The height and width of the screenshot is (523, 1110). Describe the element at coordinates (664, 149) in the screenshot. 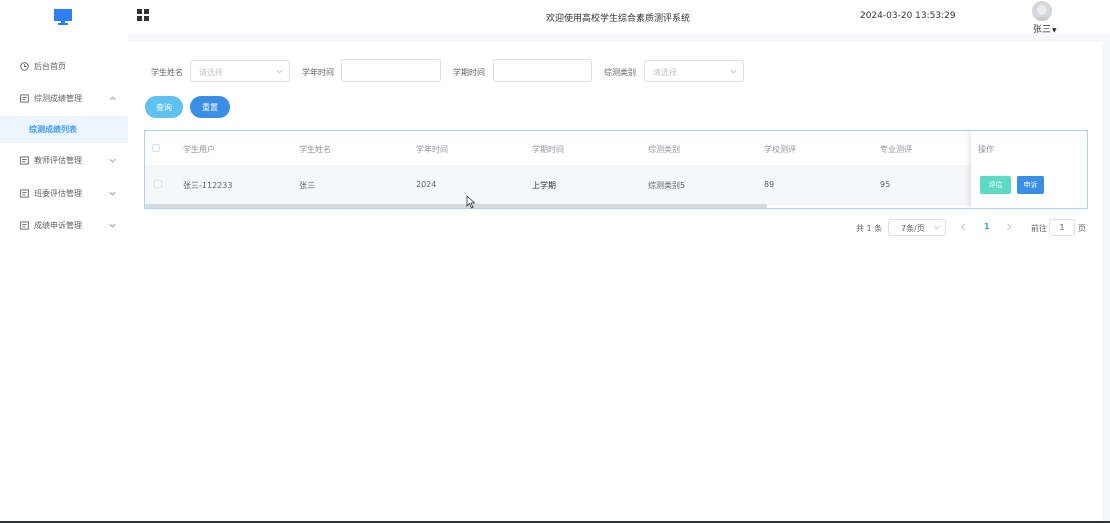

I see `column-header: 综测类别` at that location.